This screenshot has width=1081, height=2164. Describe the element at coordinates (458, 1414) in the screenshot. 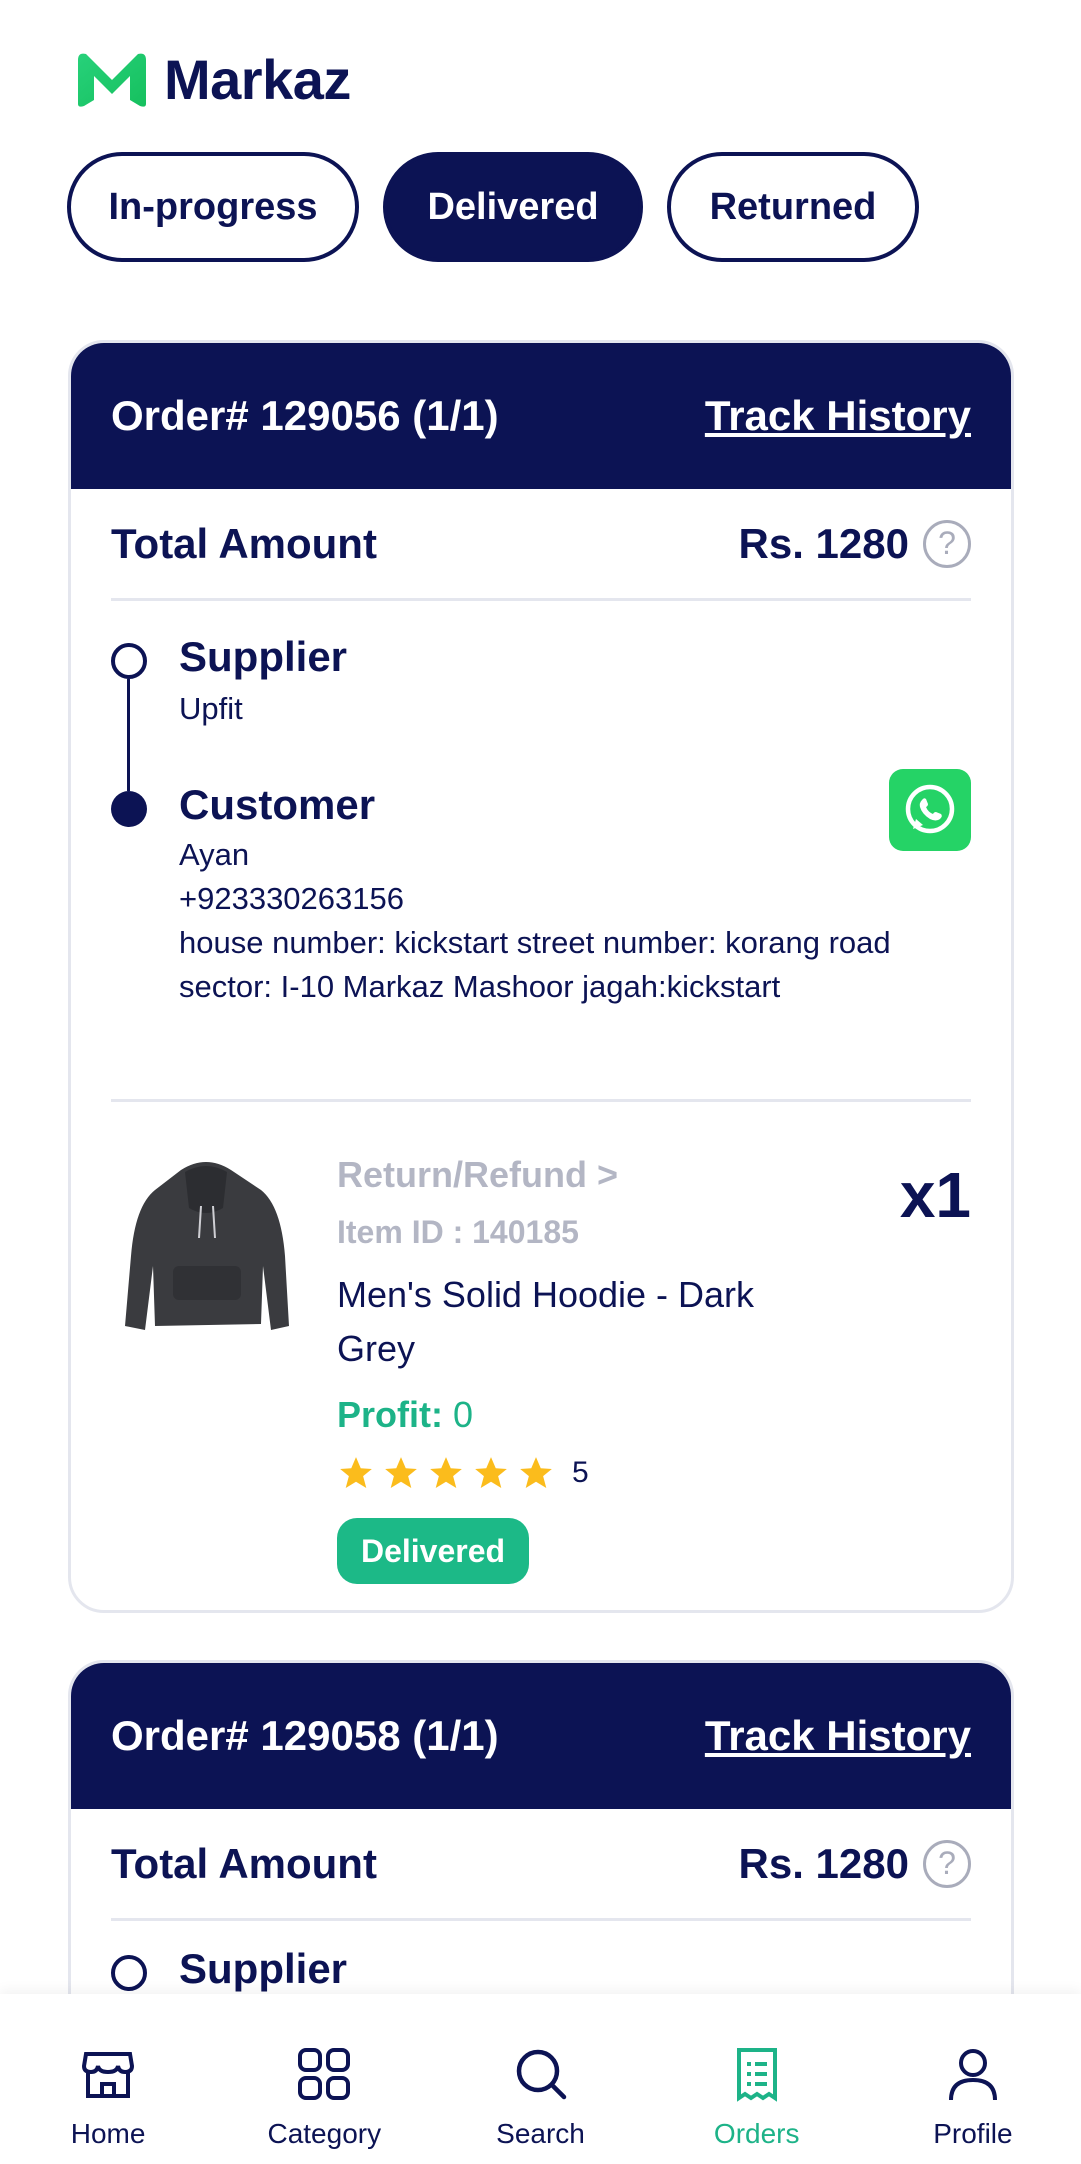

I see `profit-value: 0` at that location.